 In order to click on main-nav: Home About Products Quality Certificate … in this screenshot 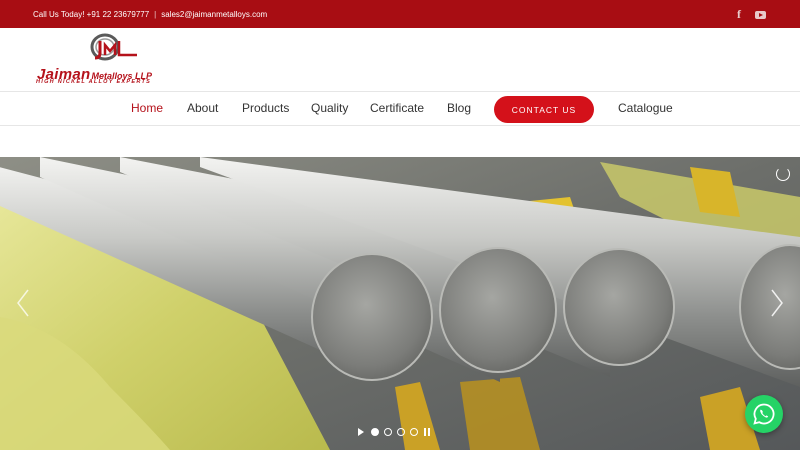, I will do `click(400, 108)`.